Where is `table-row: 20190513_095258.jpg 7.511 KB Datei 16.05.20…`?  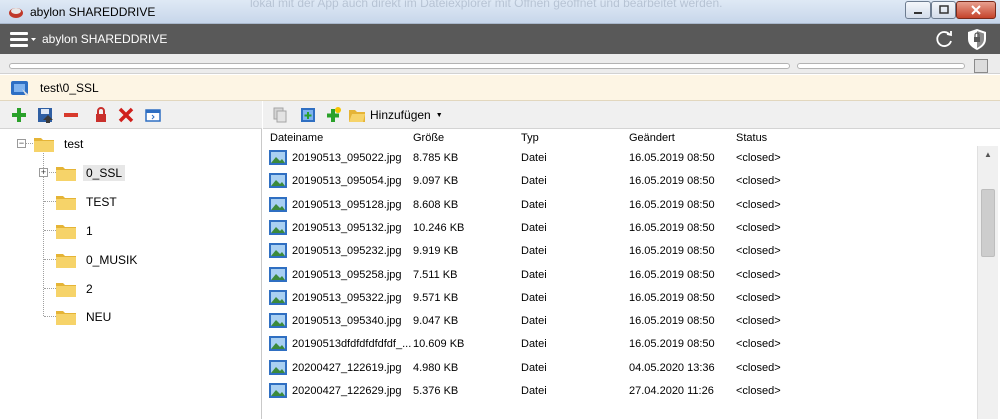 table-row: 20190513_095258.jpg 7.511 KB Datei 16.05.20… is located at coordinates (620, 274).